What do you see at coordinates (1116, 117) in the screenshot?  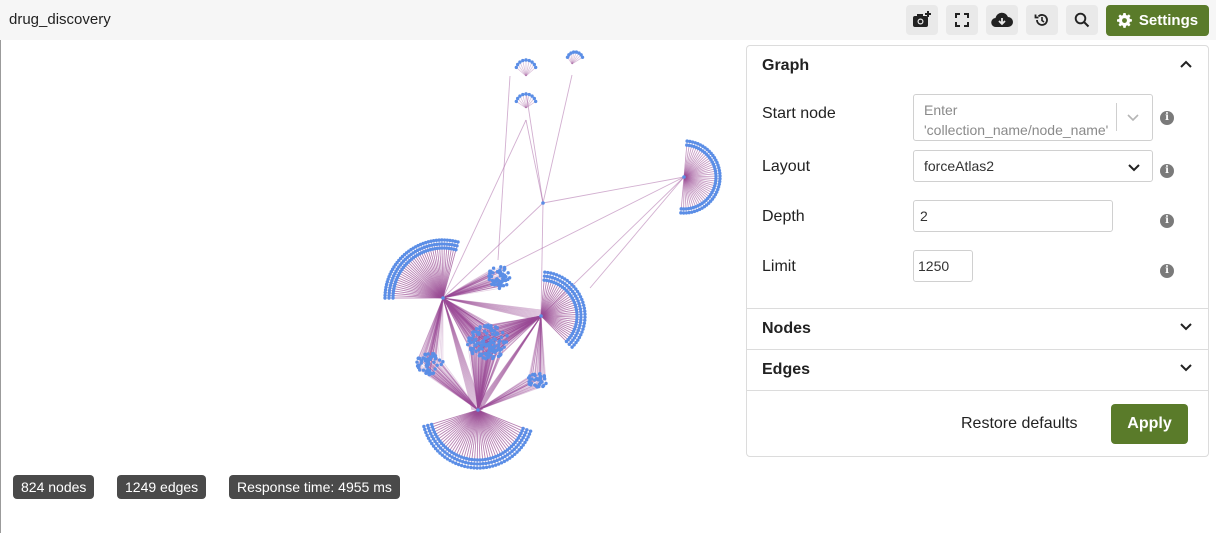 I see `select-separator` at bounding box center [1116, 117].